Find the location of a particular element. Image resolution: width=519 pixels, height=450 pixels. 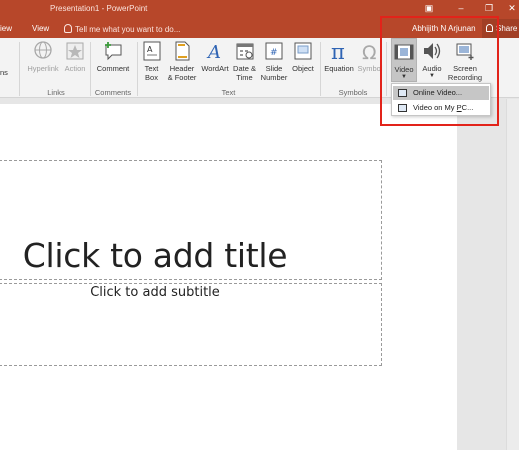

wordart-icon: A is located at coordinates (215, 51).